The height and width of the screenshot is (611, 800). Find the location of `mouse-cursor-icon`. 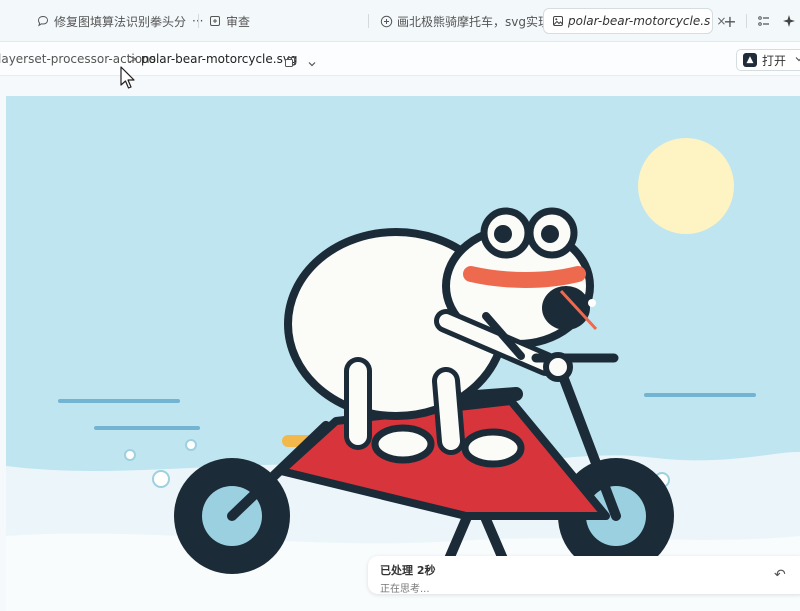

mouse-cursor-icon is located at coordinates (128, 80).